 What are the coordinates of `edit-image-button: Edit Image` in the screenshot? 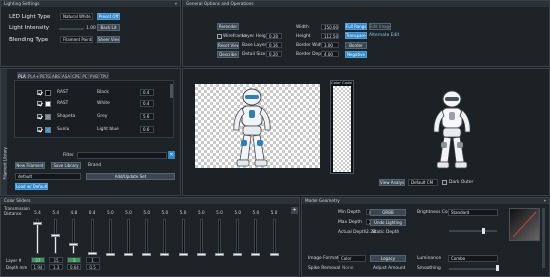 It's located at (380, 26).